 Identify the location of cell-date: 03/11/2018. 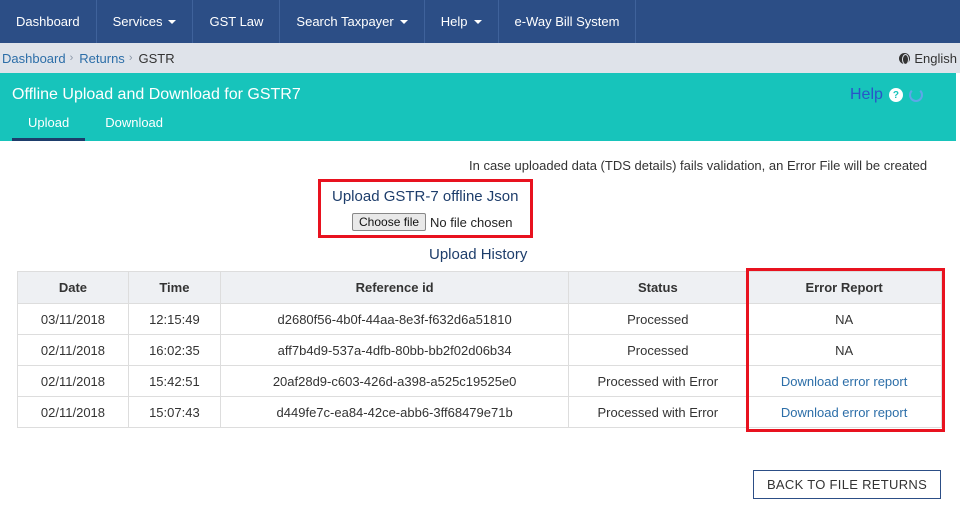
(73, 319).